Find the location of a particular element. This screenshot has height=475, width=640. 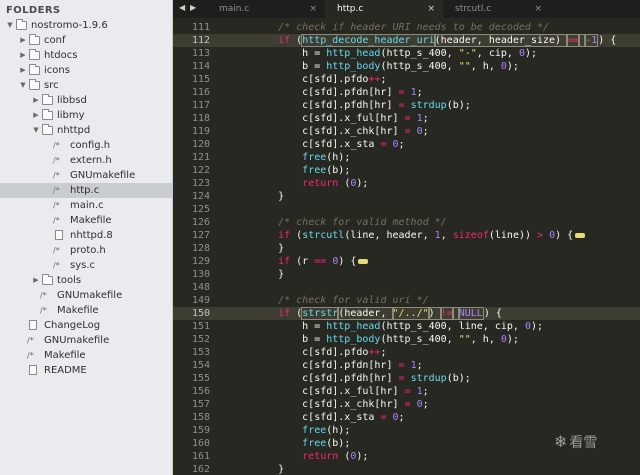

tab-strcutl-c: strcutl.c × is located at coordinates (496, 9).